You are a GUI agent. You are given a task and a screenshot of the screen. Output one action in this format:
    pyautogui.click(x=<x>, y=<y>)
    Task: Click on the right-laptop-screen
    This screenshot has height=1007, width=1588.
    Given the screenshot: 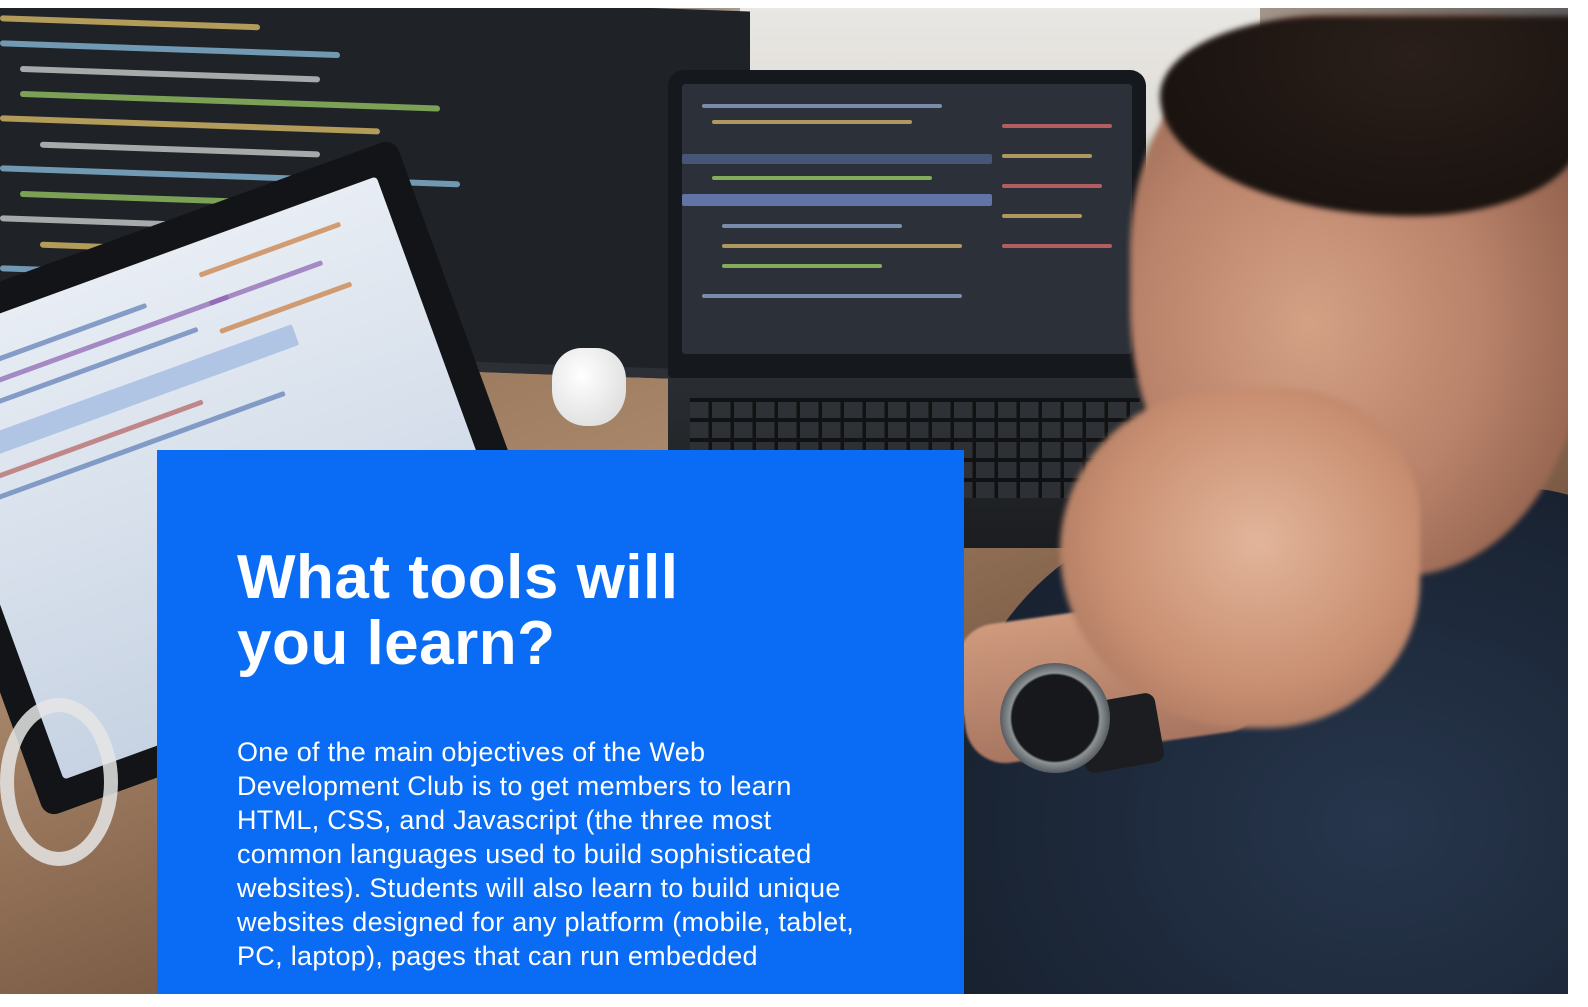 What is the action you would take?
    pyautogui.click(x=907, y=219)
    